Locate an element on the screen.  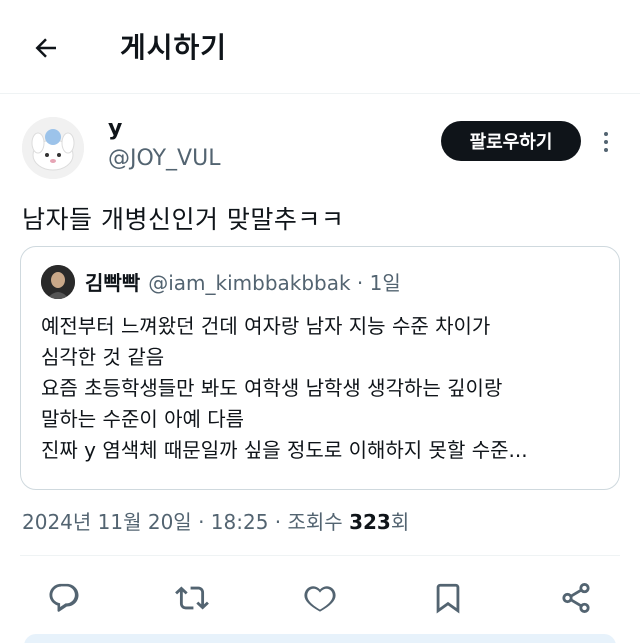
divider is located at coordinates (320, 555).